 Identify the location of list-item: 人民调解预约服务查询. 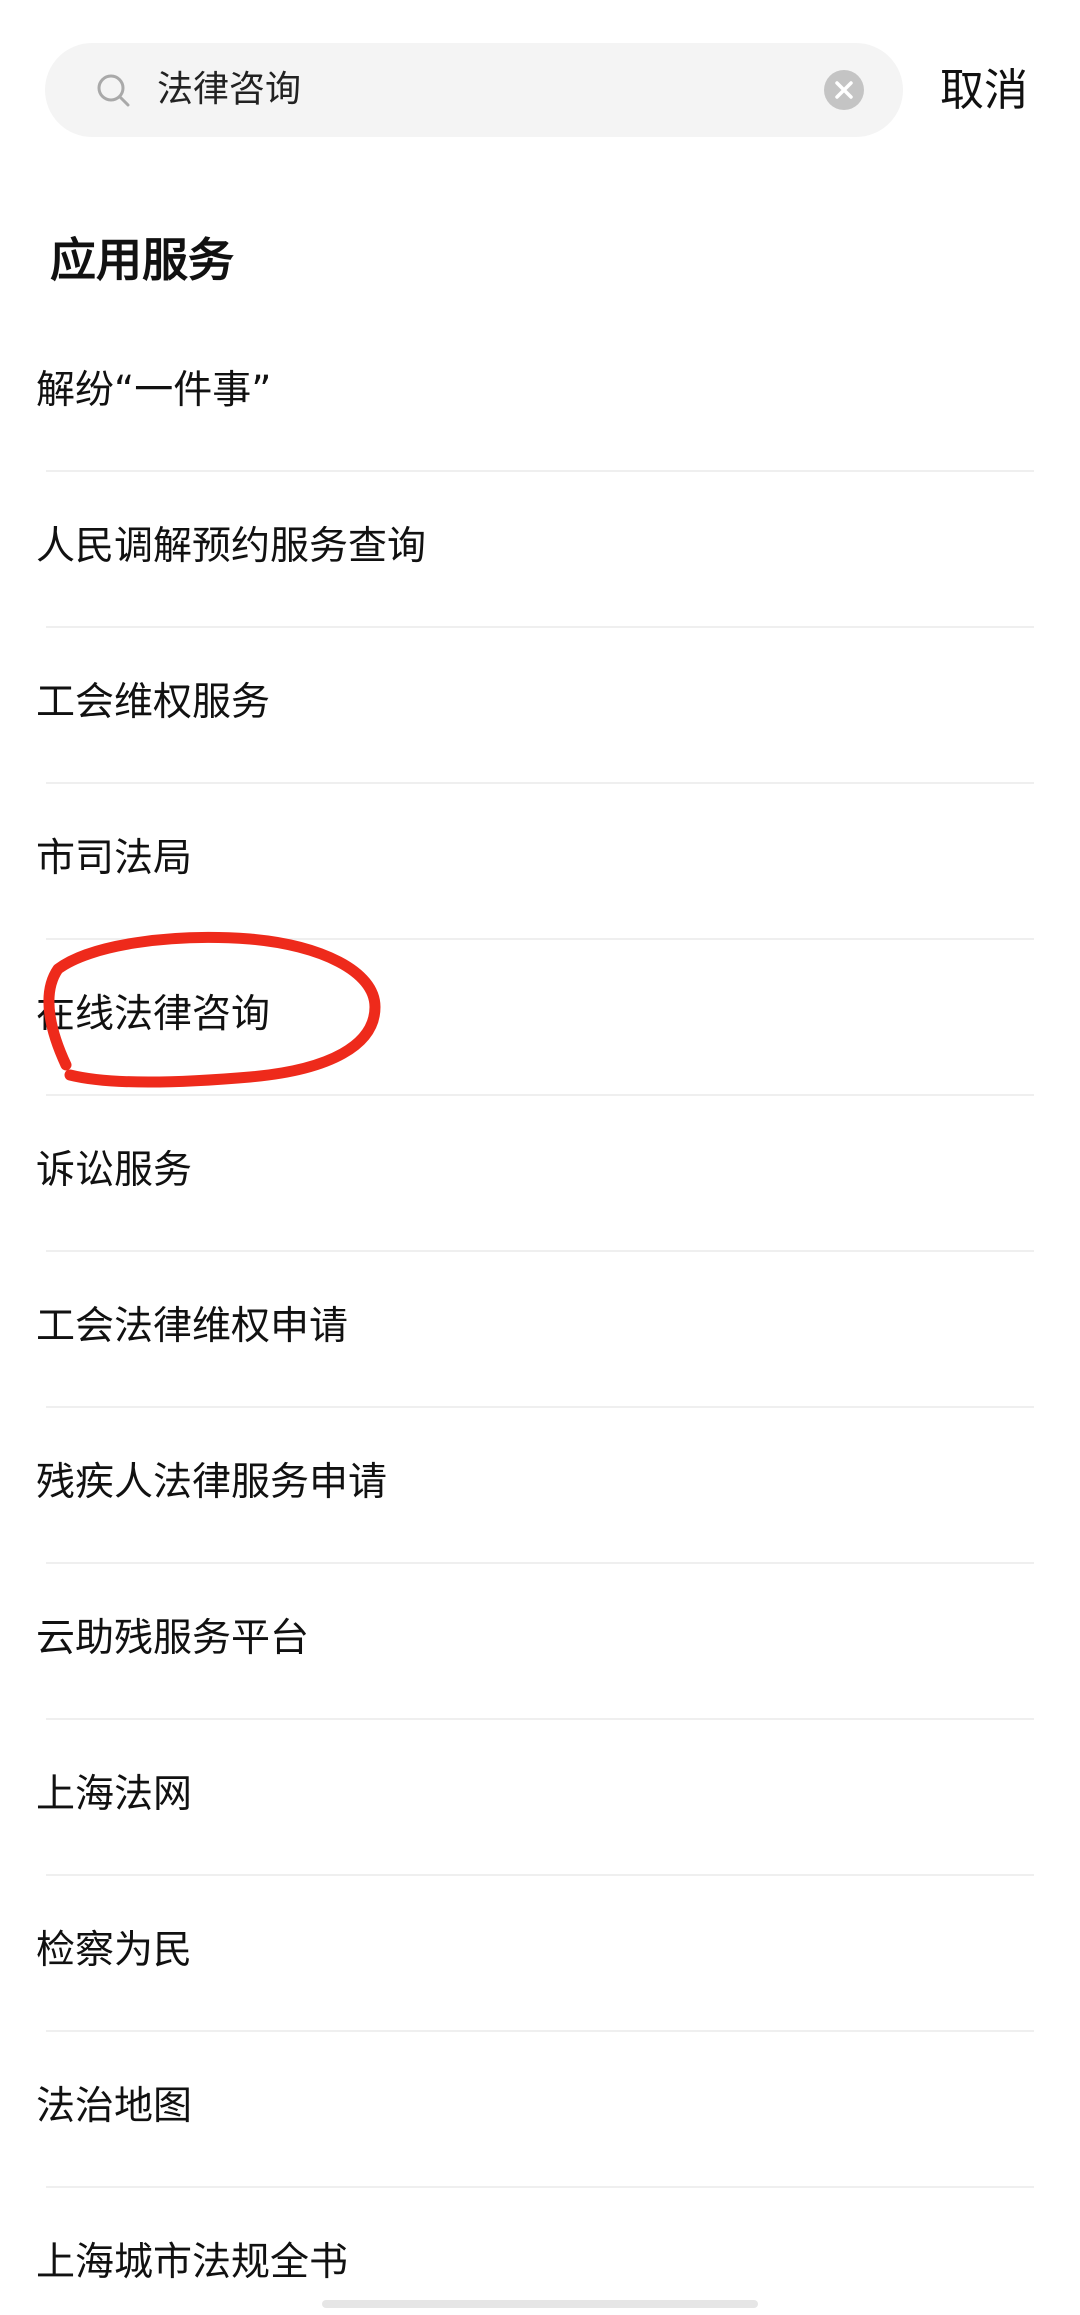
(540, 550).